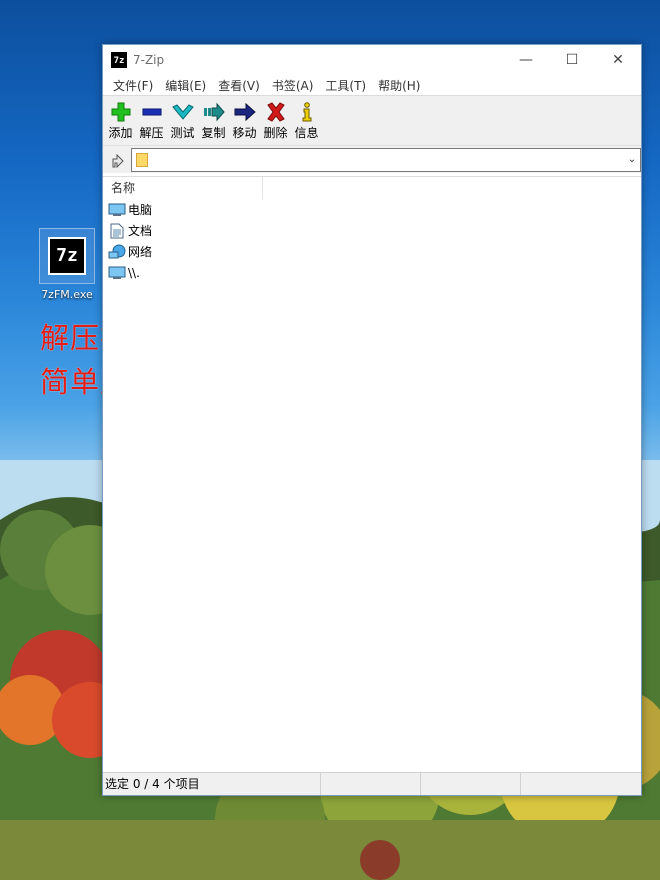 Image resolution: width=660 pixels, height=880 pixels. I want to click on info-button: 信息, so click(306, 121).